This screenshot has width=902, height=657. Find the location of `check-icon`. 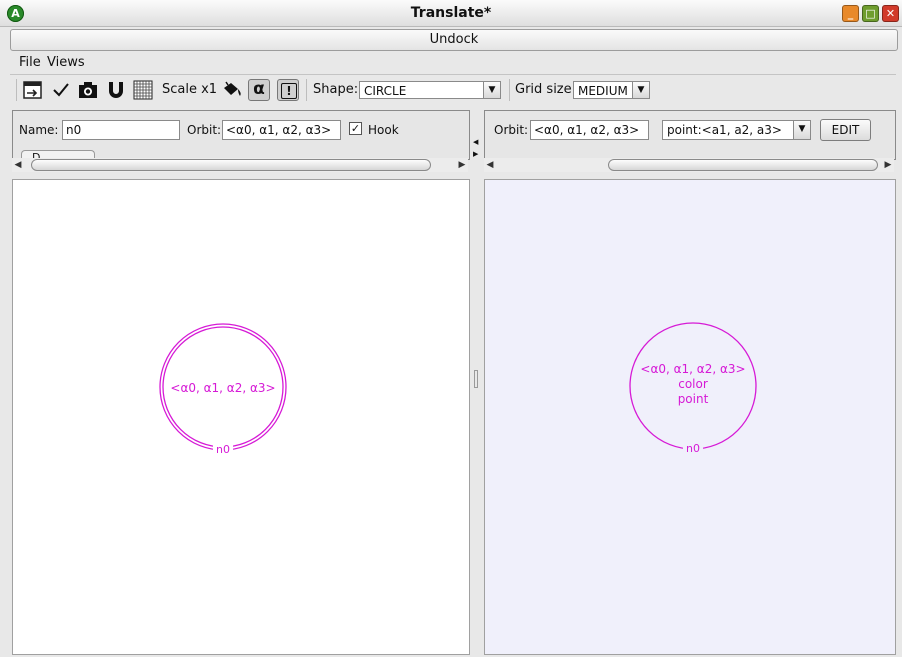

check-icon is located at coordinates (61, 90).